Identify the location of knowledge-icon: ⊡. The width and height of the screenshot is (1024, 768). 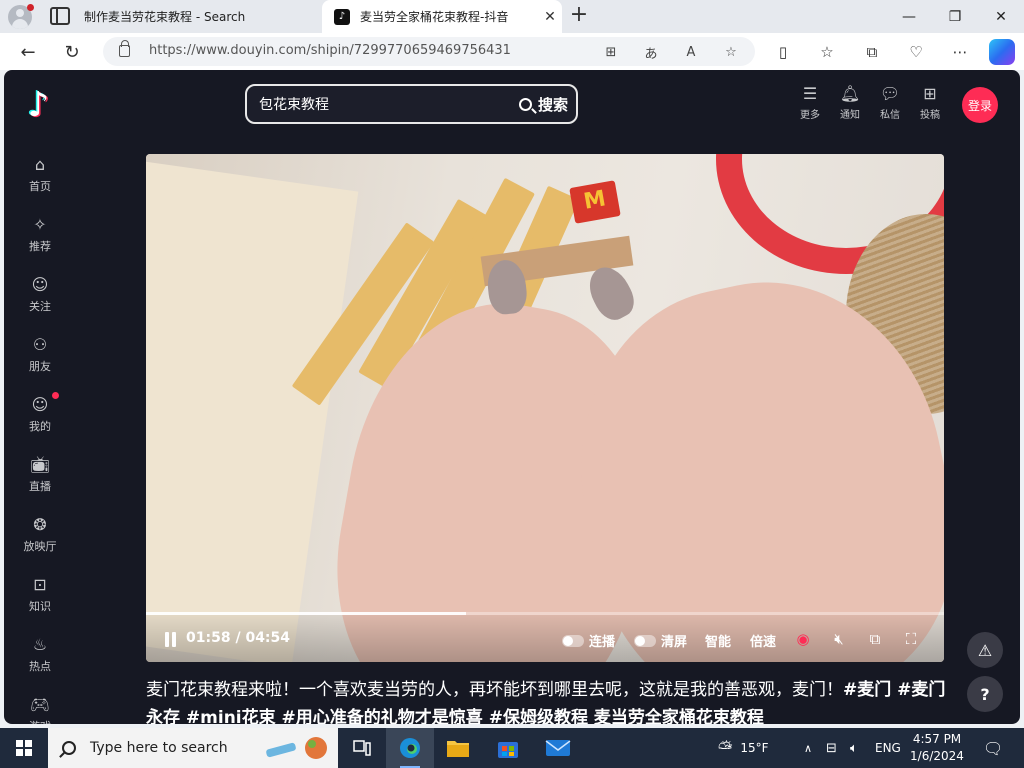
(40, 584).